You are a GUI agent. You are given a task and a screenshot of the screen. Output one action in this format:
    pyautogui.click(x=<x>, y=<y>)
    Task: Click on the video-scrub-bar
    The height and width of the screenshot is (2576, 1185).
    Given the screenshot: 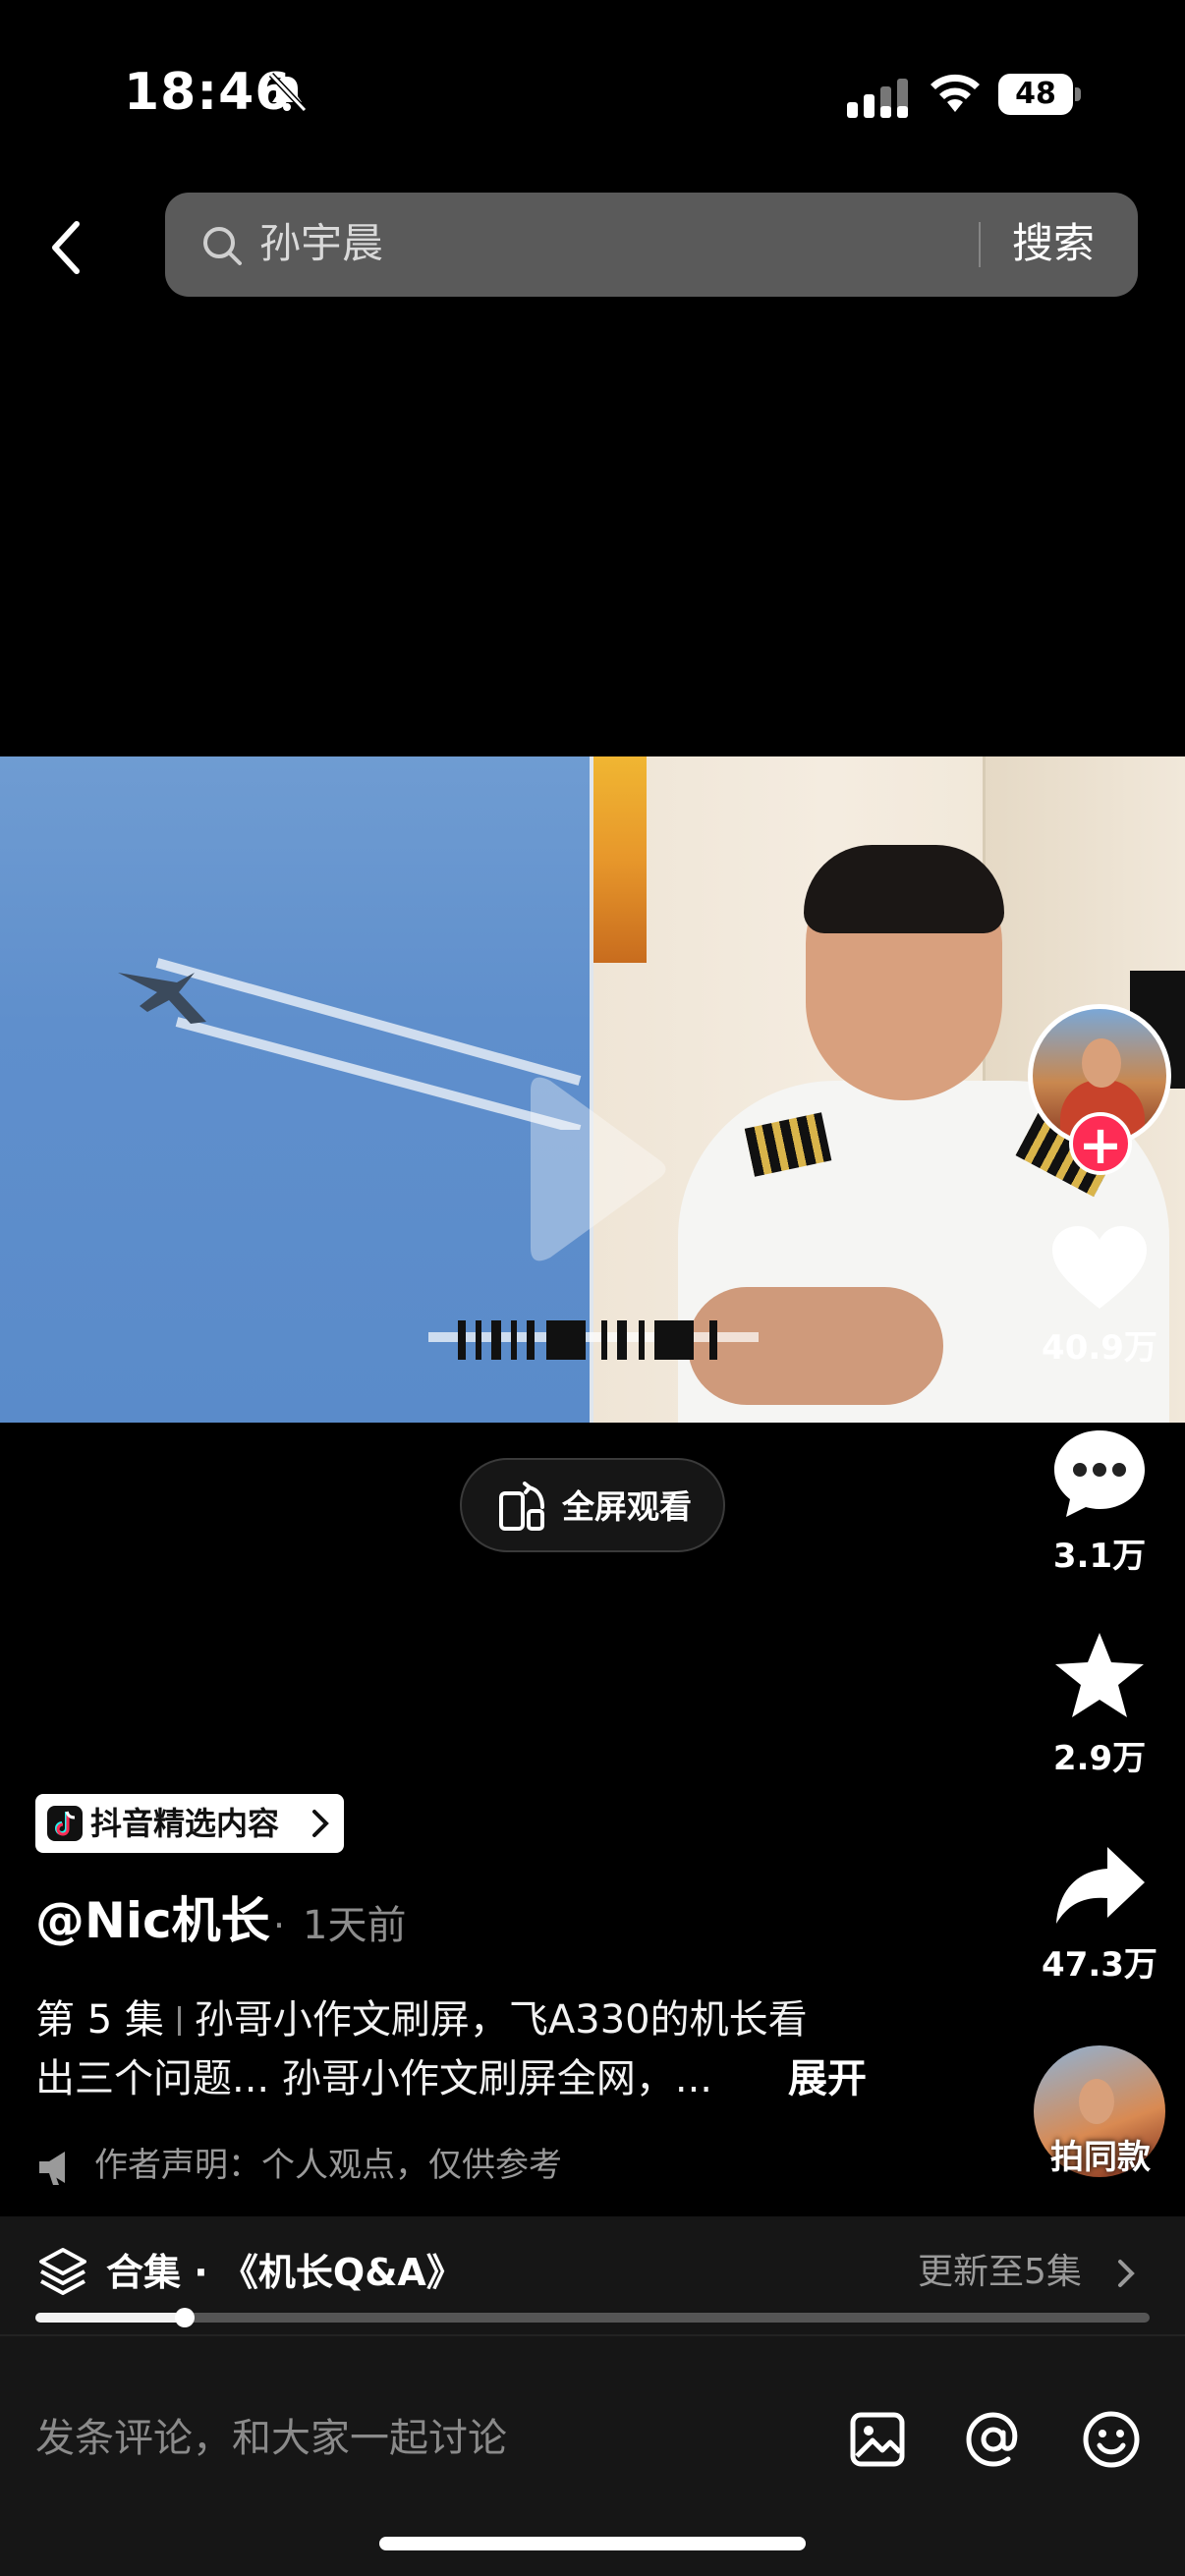 What is the action you would take?
    pyautogui.click(x=594, y=1338)
    